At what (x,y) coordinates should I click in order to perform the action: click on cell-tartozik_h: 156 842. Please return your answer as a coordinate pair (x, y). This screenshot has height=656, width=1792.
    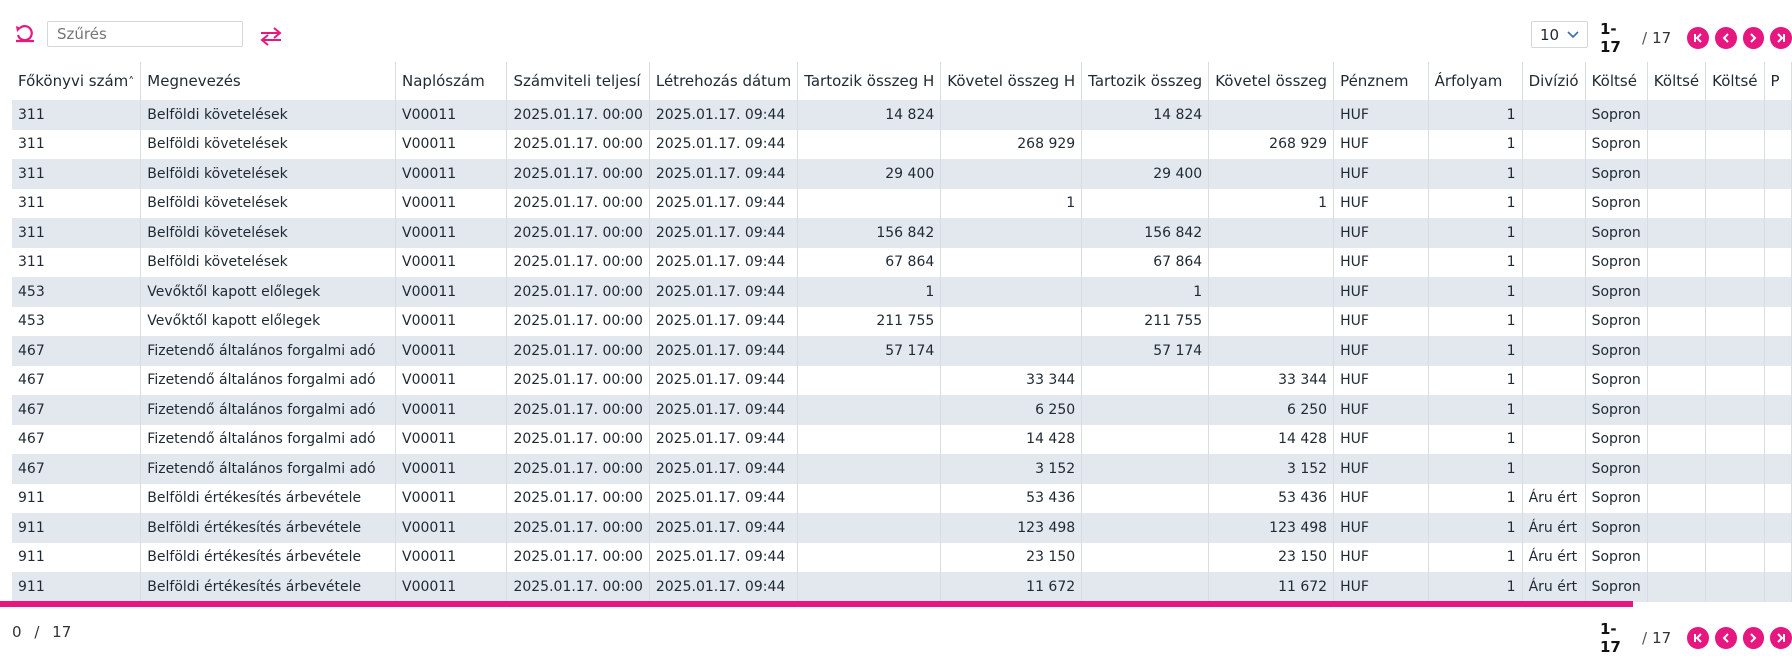
    Looking at the image, I should click on (869, 233).